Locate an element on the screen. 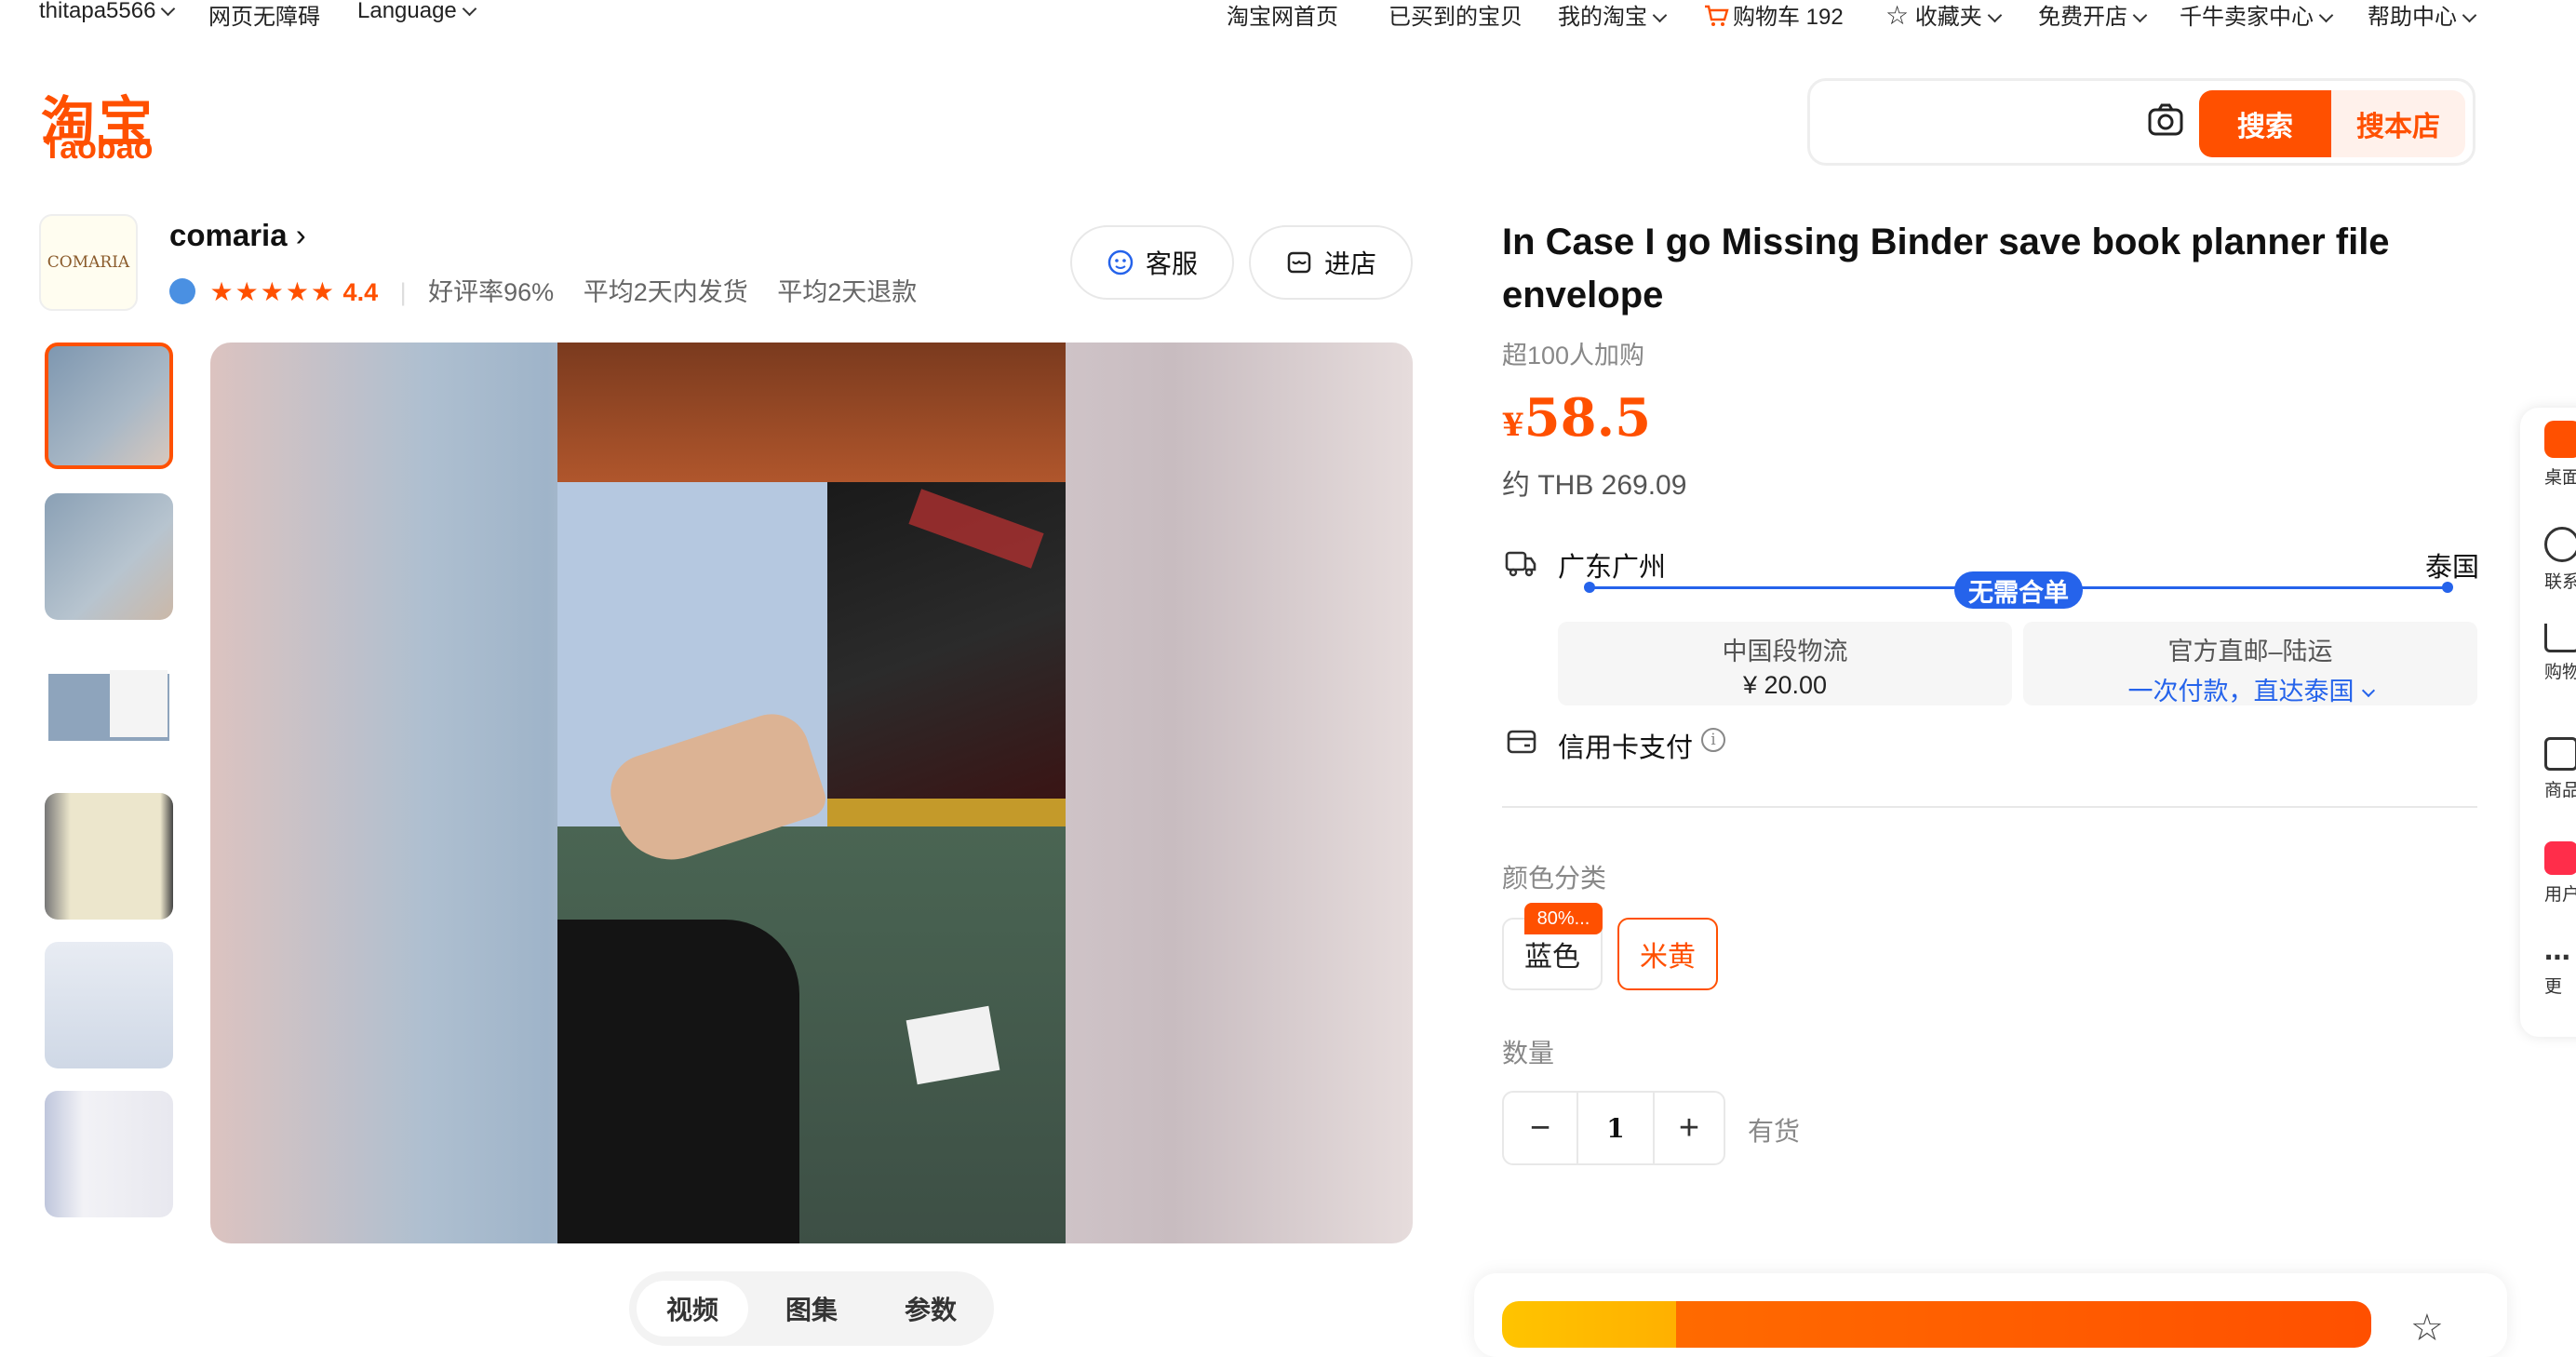 This screenshot has height=1357, width=2576. quantity-value: 1 is located at coordinates (1615, 1128).